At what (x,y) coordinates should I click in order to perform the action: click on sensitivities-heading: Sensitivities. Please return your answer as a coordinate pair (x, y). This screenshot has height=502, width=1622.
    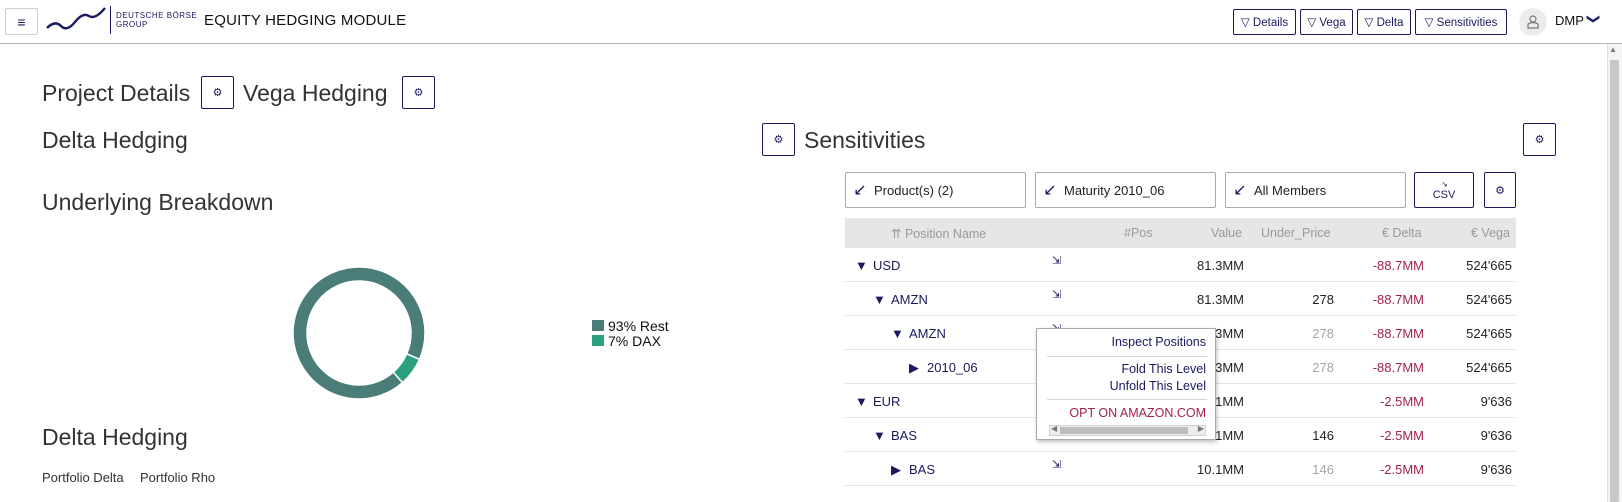
    Looking at the image, I should click on (865, 140).